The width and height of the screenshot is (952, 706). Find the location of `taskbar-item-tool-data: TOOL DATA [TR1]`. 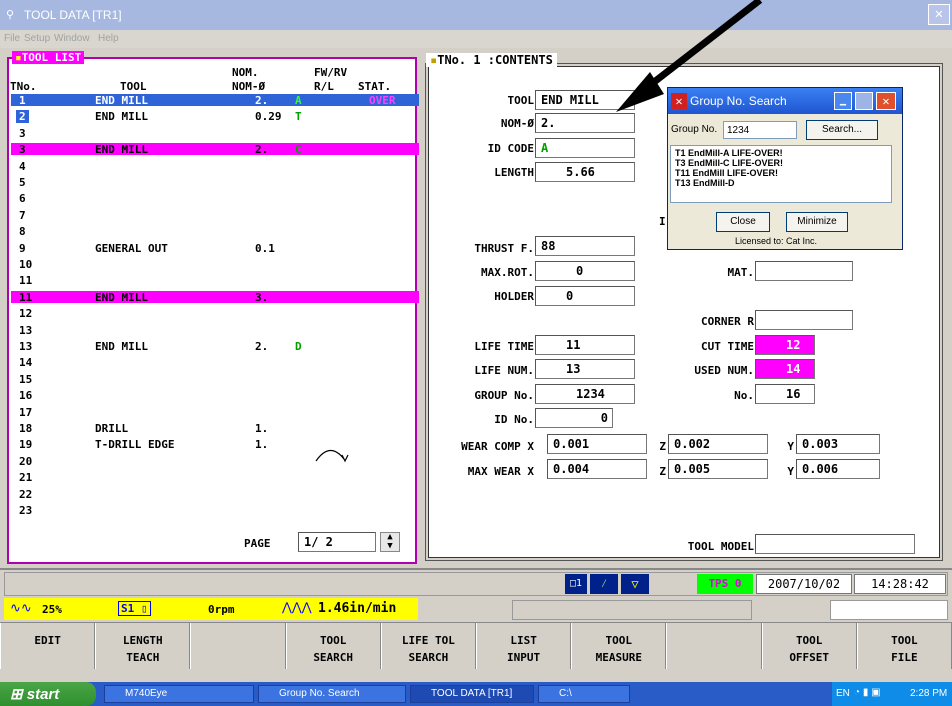

taskbar-item-tool-data: TOOL DATA [TR1] is located at coordinates (472, 694).